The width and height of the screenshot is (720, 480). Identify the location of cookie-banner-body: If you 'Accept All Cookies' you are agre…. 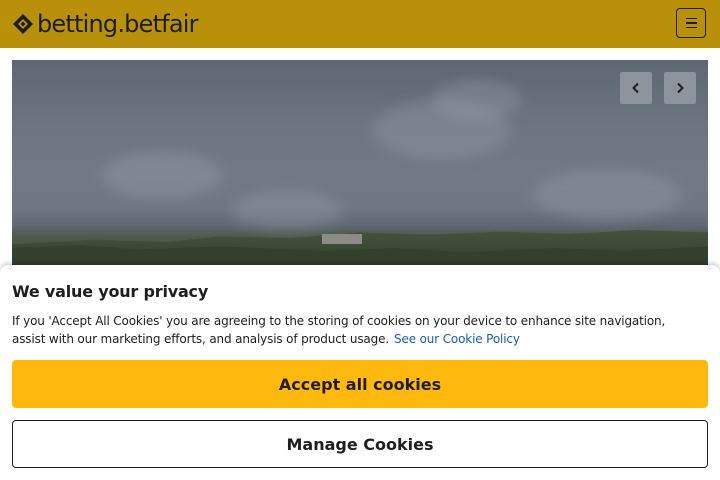
(339, 330).